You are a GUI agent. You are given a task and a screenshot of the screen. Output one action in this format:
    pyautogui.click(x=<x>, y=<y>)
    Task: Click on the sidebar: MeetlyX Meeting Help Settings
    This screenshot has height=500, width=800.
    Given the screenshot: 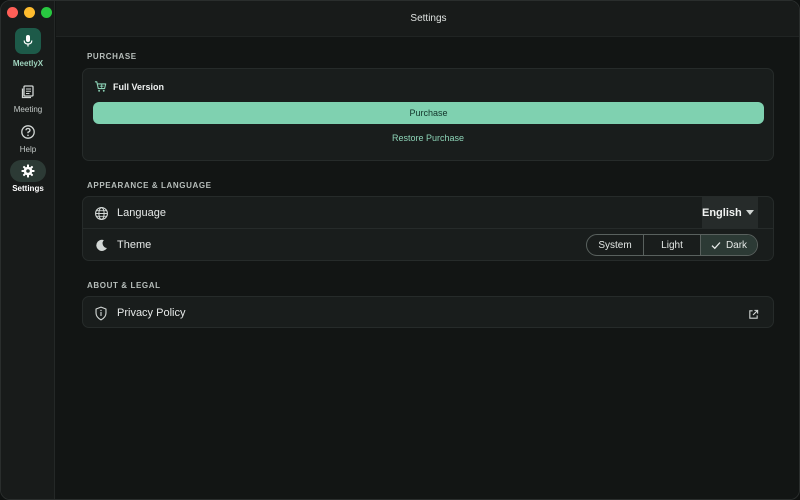 What is the action you would take?
    pyautogui.click(x=28, y=250)
    